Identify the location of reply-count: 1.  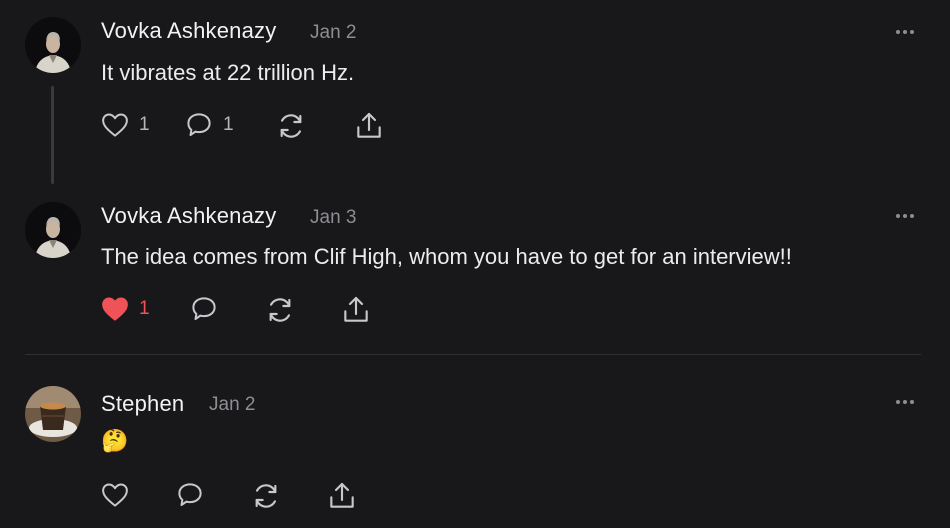
(228, 124).